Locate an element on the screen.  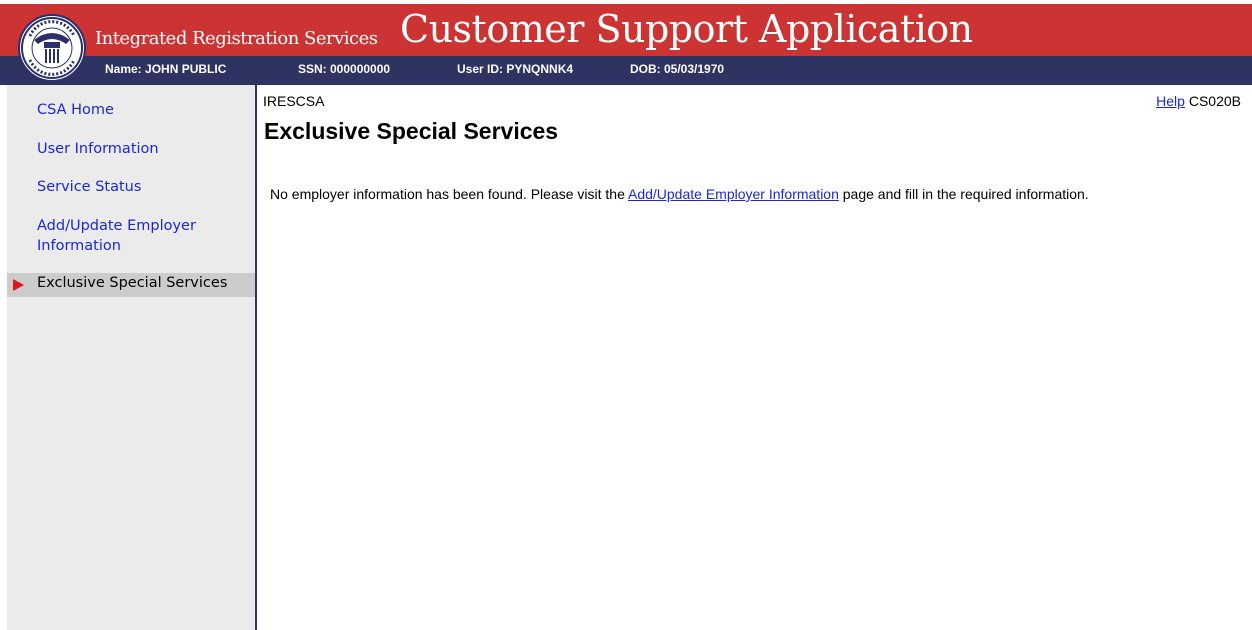
sidebar-item-label: Exclusive Special Services is located at coordinates (132, 283).